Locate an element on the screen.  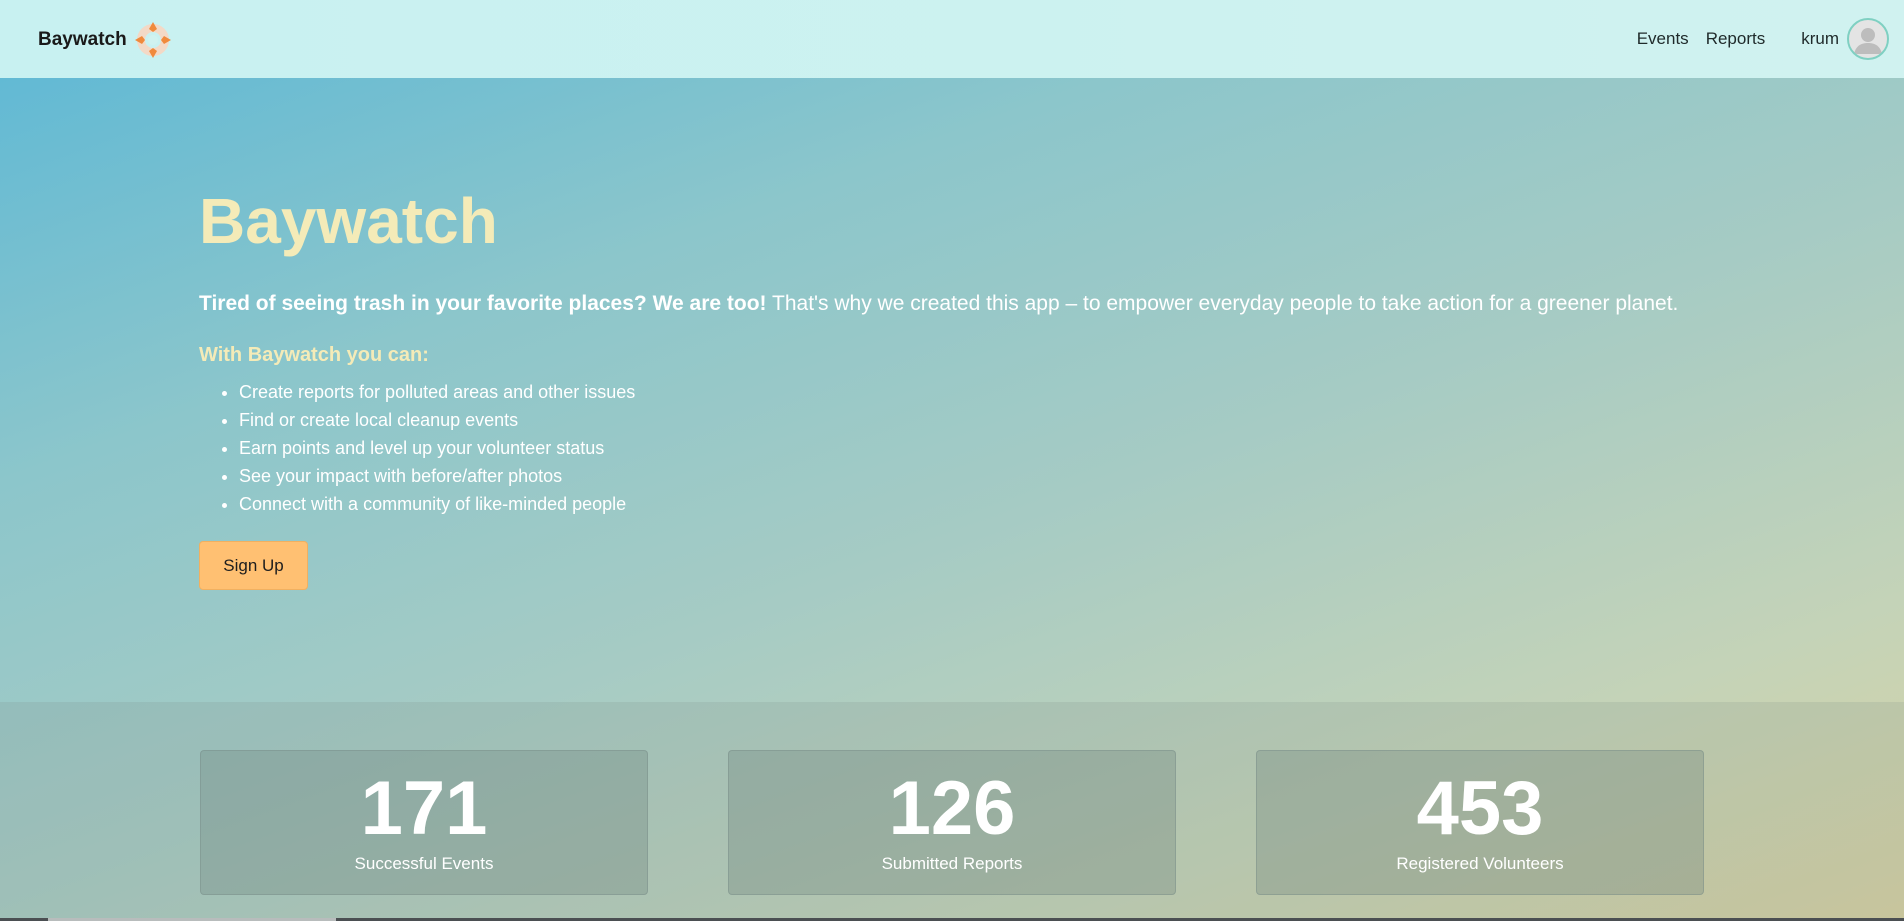
username: krum is located at coordinates (1820, 38).